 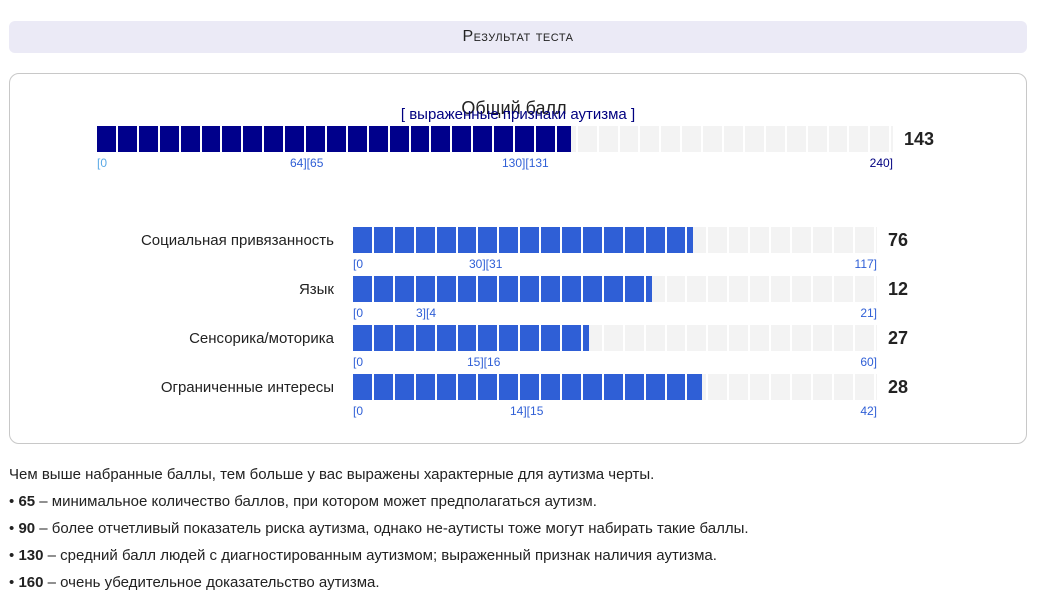 I want to click on subscale-ticks: [0 3][4 21], so click(x=615, y=313).